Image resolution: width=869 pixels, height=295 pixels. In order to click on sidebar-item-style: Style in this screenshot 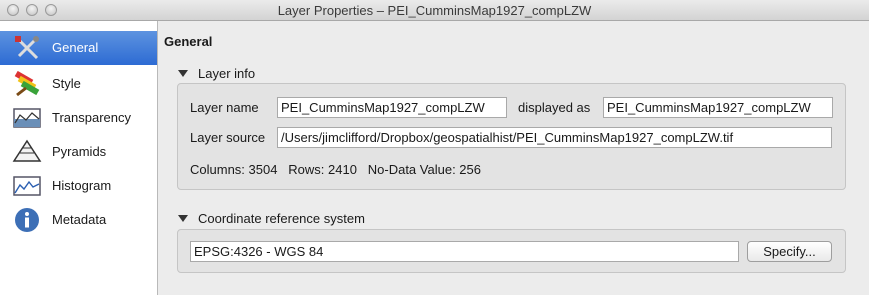, I will do `click(78, 84)`.